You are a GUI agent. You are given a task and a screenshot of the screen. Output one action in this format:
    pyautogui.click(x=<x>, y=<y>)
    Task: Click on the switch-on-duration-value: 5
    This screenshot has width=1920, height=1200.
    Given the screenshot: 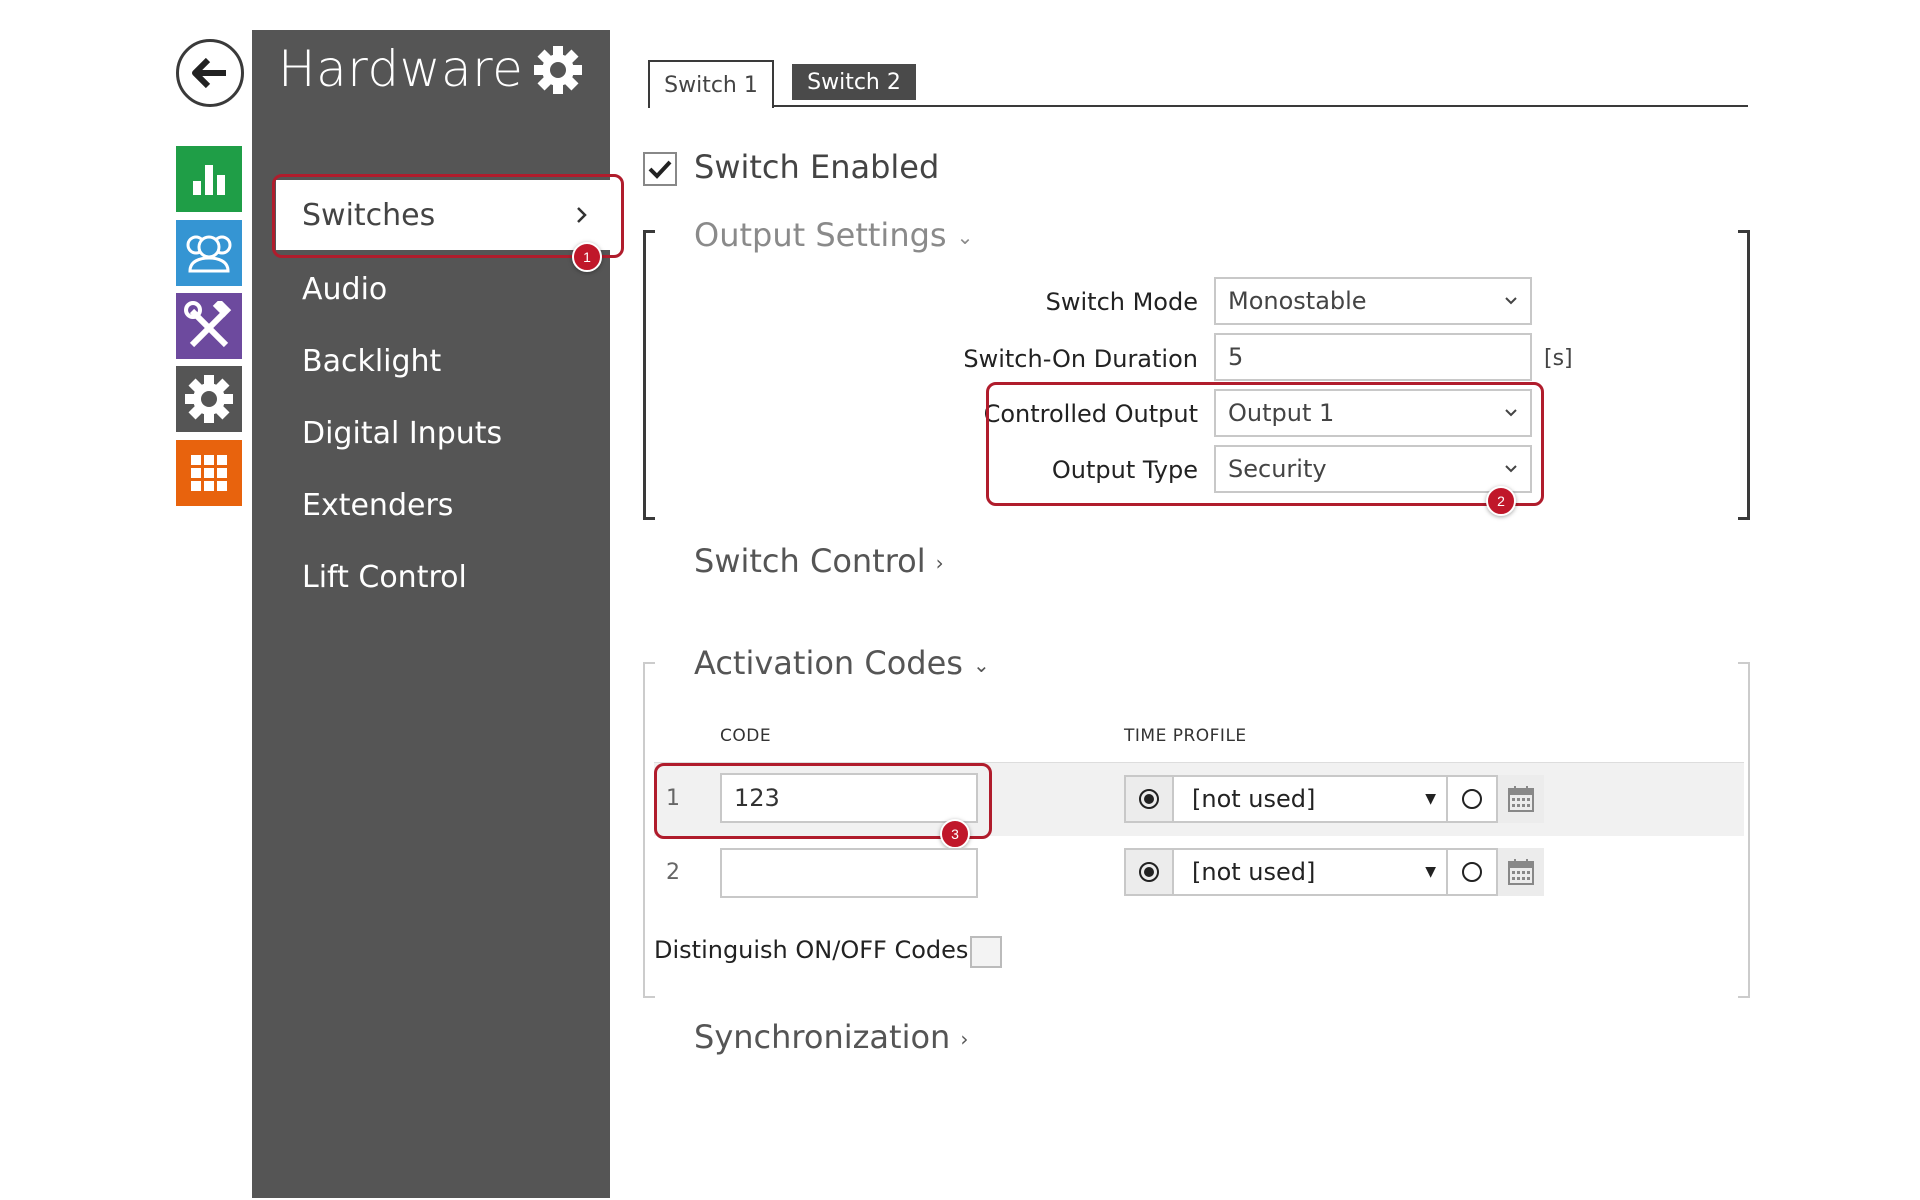 What is the action you would take?
    pyautogui.click(x=1236, y=357)
    